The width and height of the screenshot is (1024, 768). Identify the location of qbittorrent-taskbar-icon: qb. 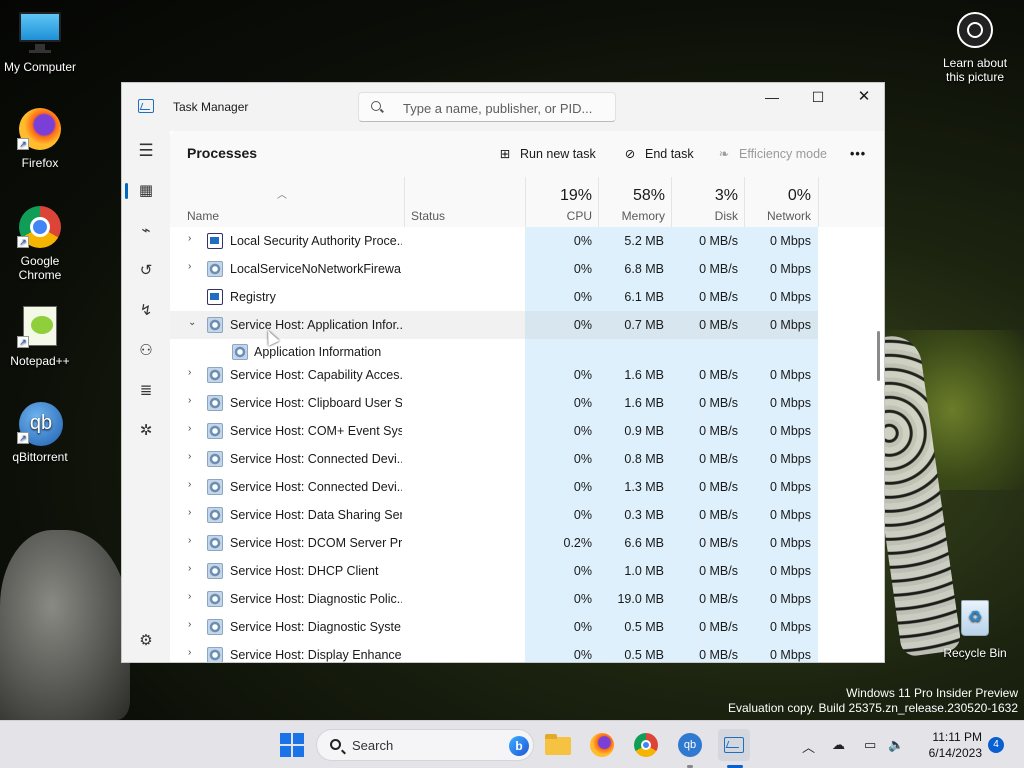
(690, 745).